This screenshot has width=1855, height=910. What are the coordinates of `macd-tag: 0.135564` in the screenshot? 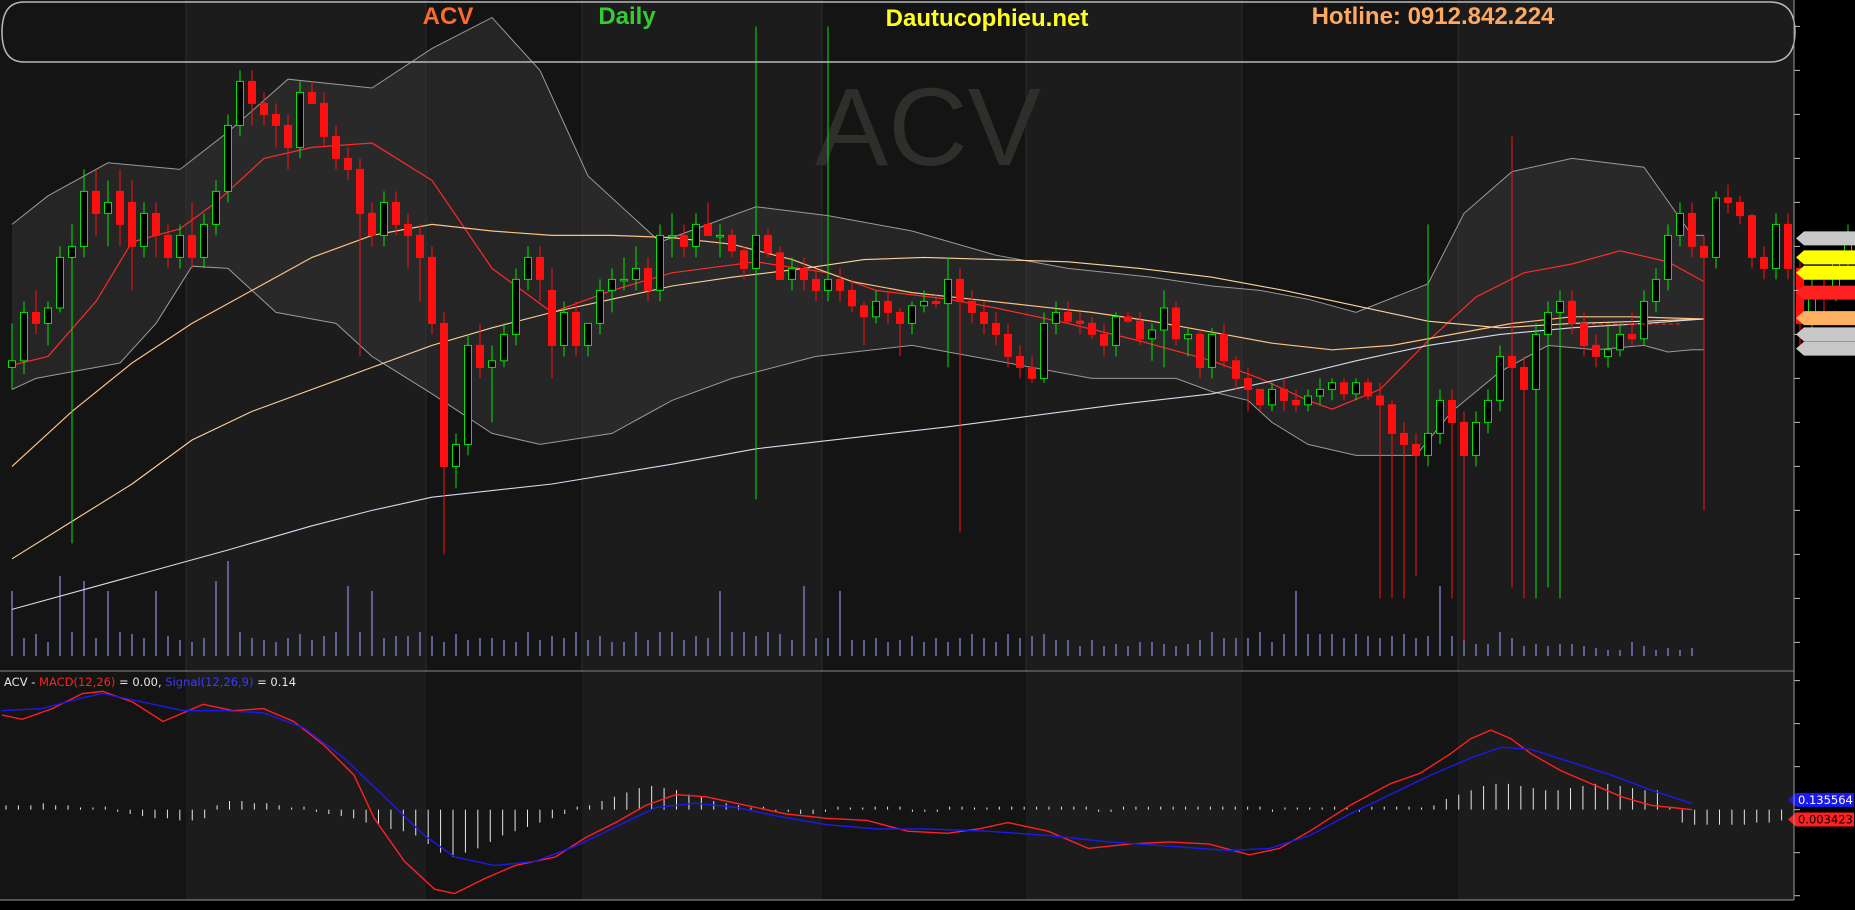 It's located at (1821, 799).